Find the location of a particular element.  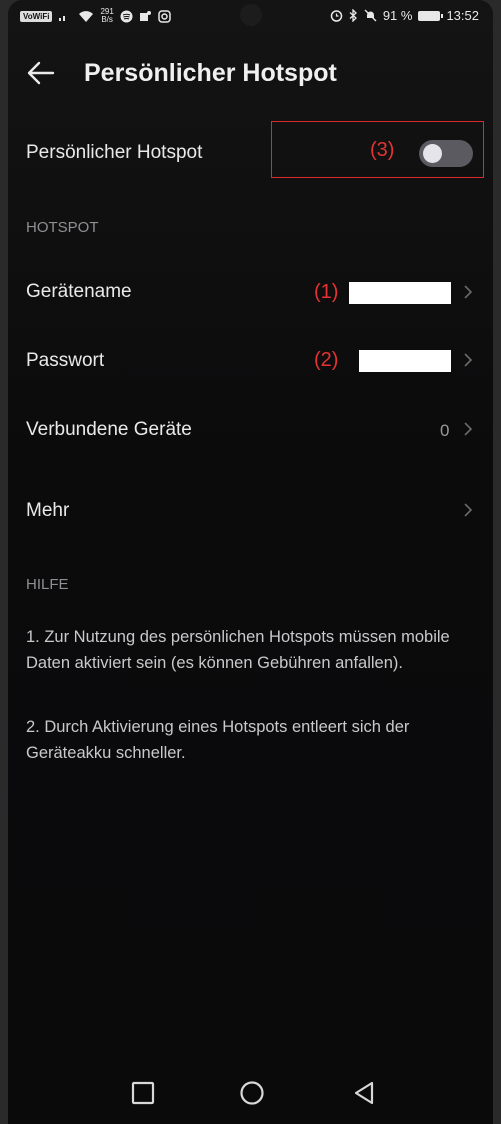

page-title: Persönlicher Hotspot is located at coordinates (210, 72).